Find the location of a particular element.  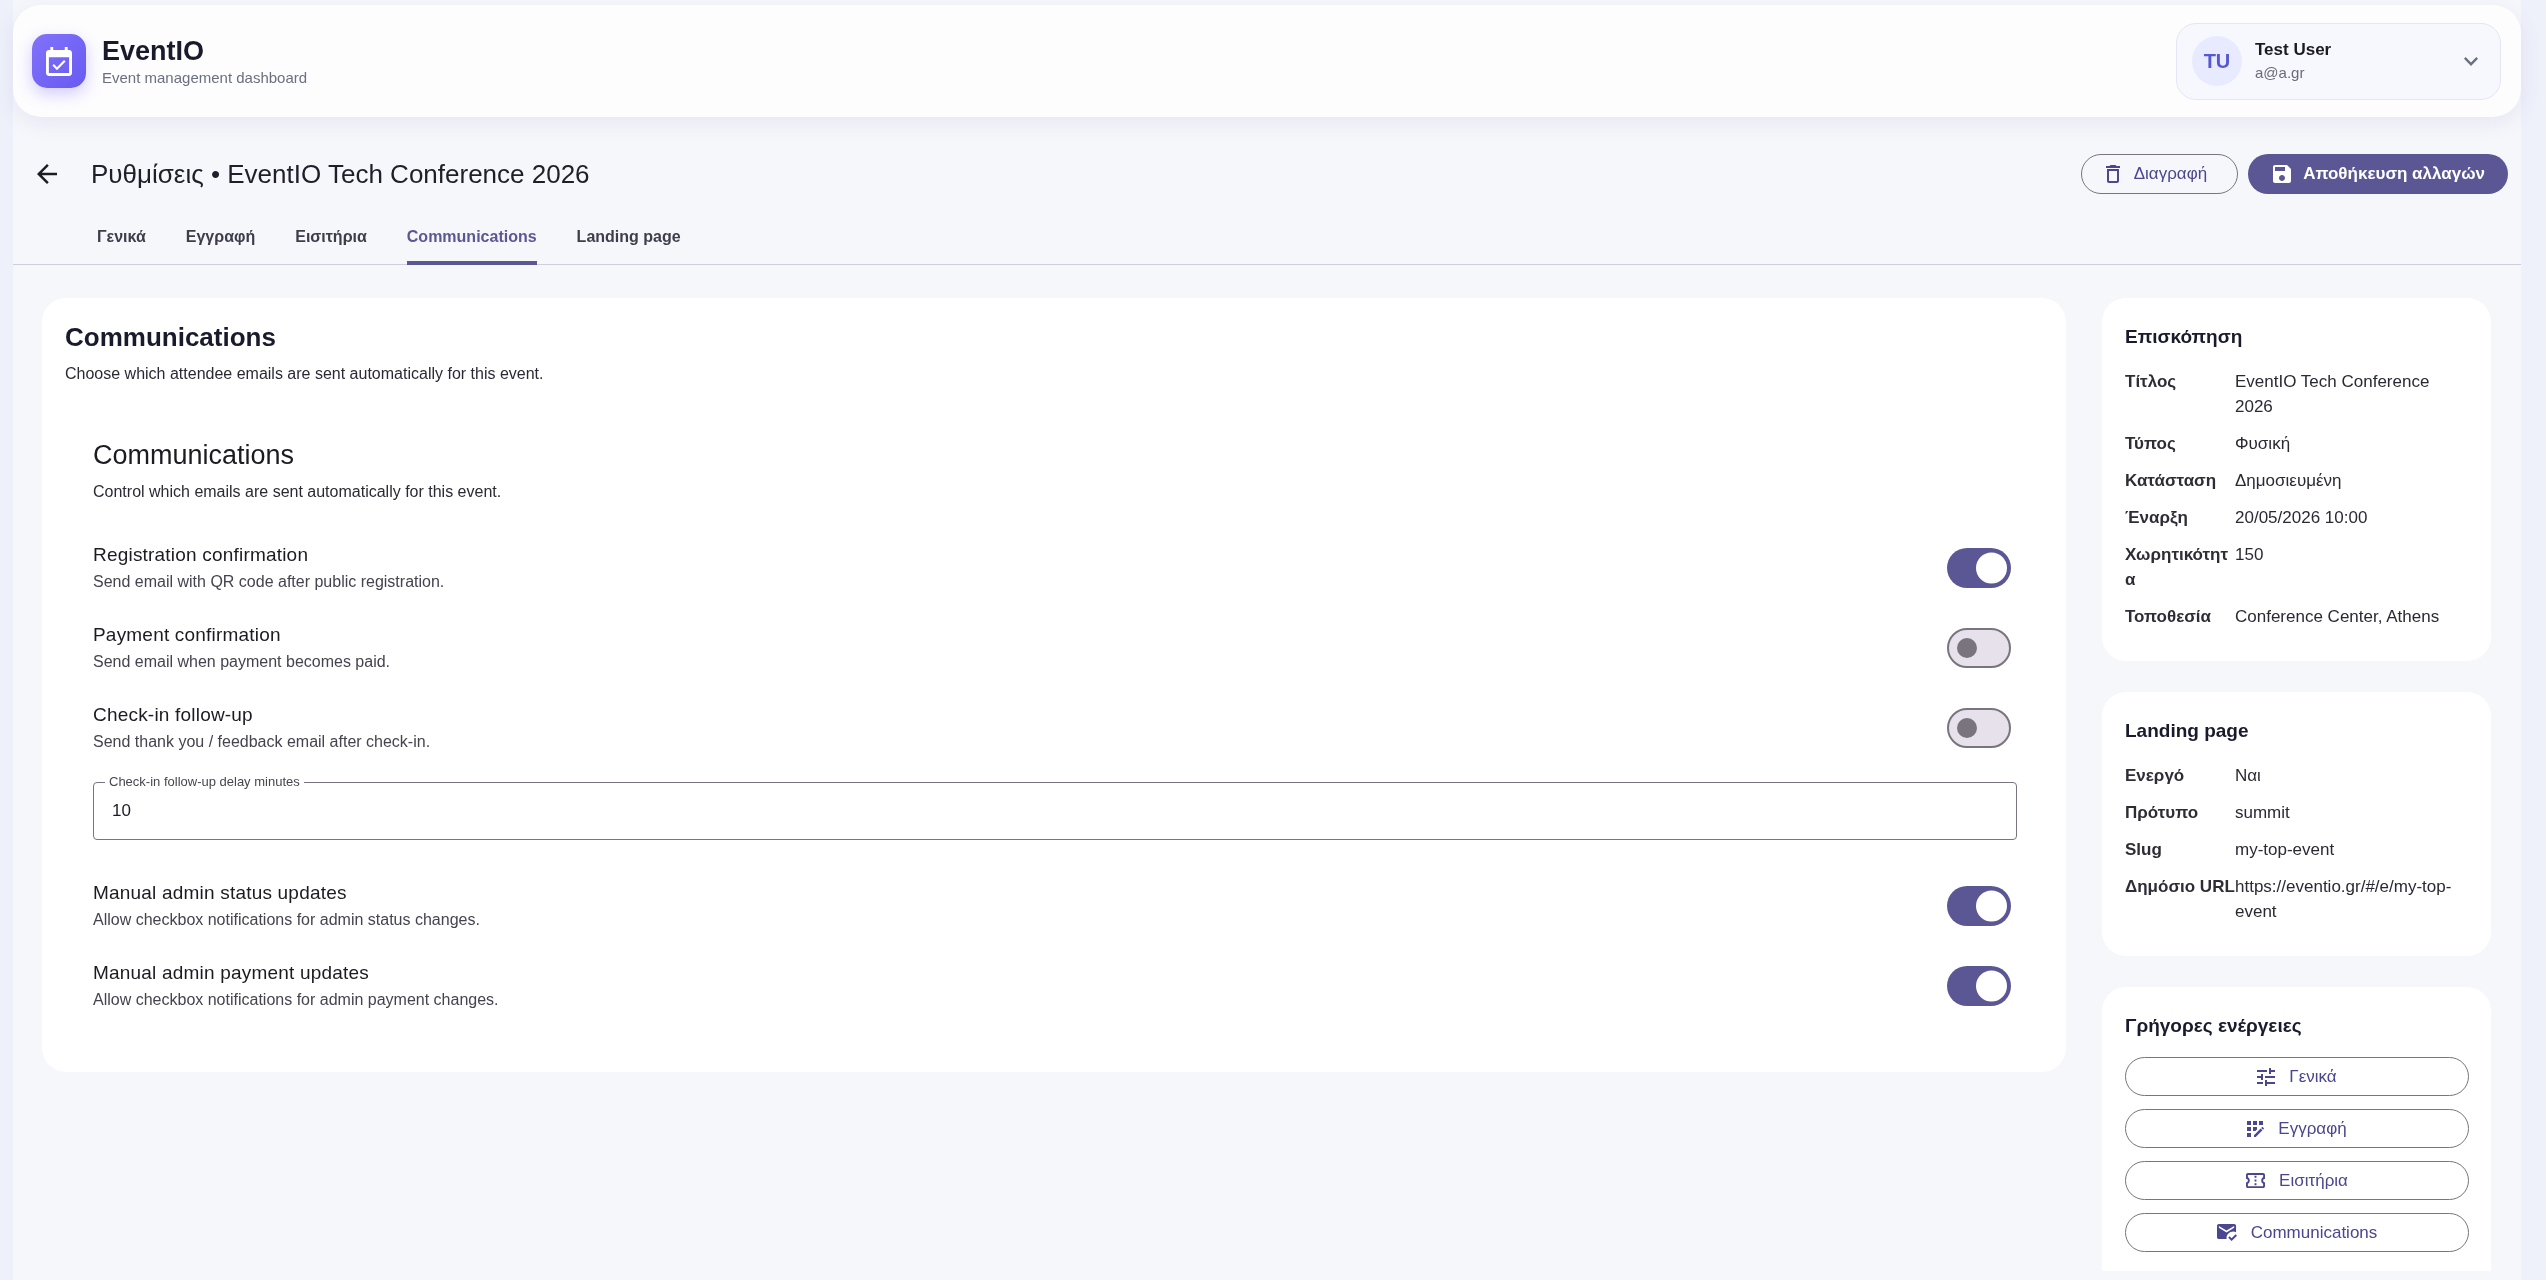

setting-label: Payment confirmation is located at coordinates (187, 635).